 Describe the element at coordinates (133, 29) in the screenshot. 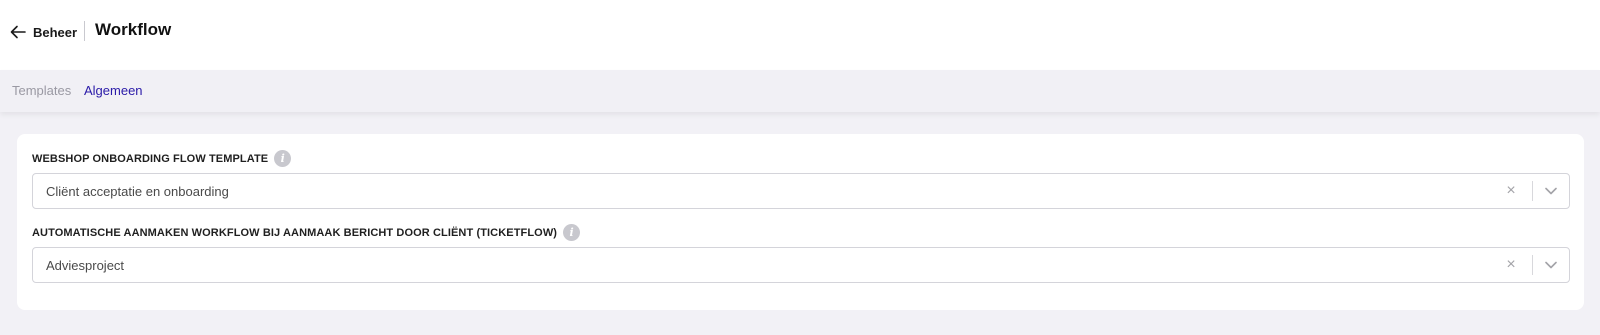

I see `page-title: Workflow` at that location.